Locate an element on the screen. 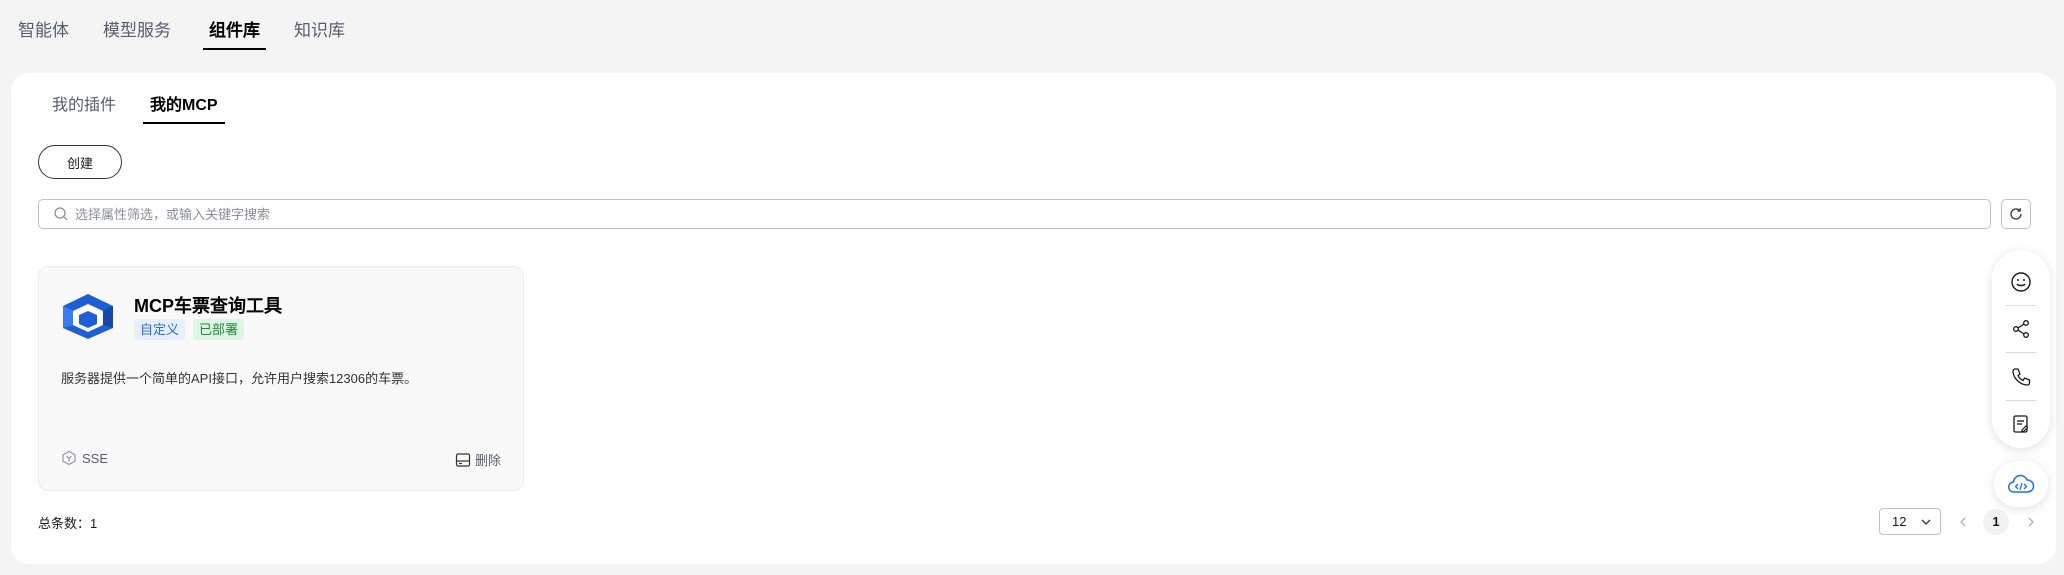 Image resolution: width=2064 pixels, height=575 pixels. protocol-info: SSE is located at coordinates (84, 458).